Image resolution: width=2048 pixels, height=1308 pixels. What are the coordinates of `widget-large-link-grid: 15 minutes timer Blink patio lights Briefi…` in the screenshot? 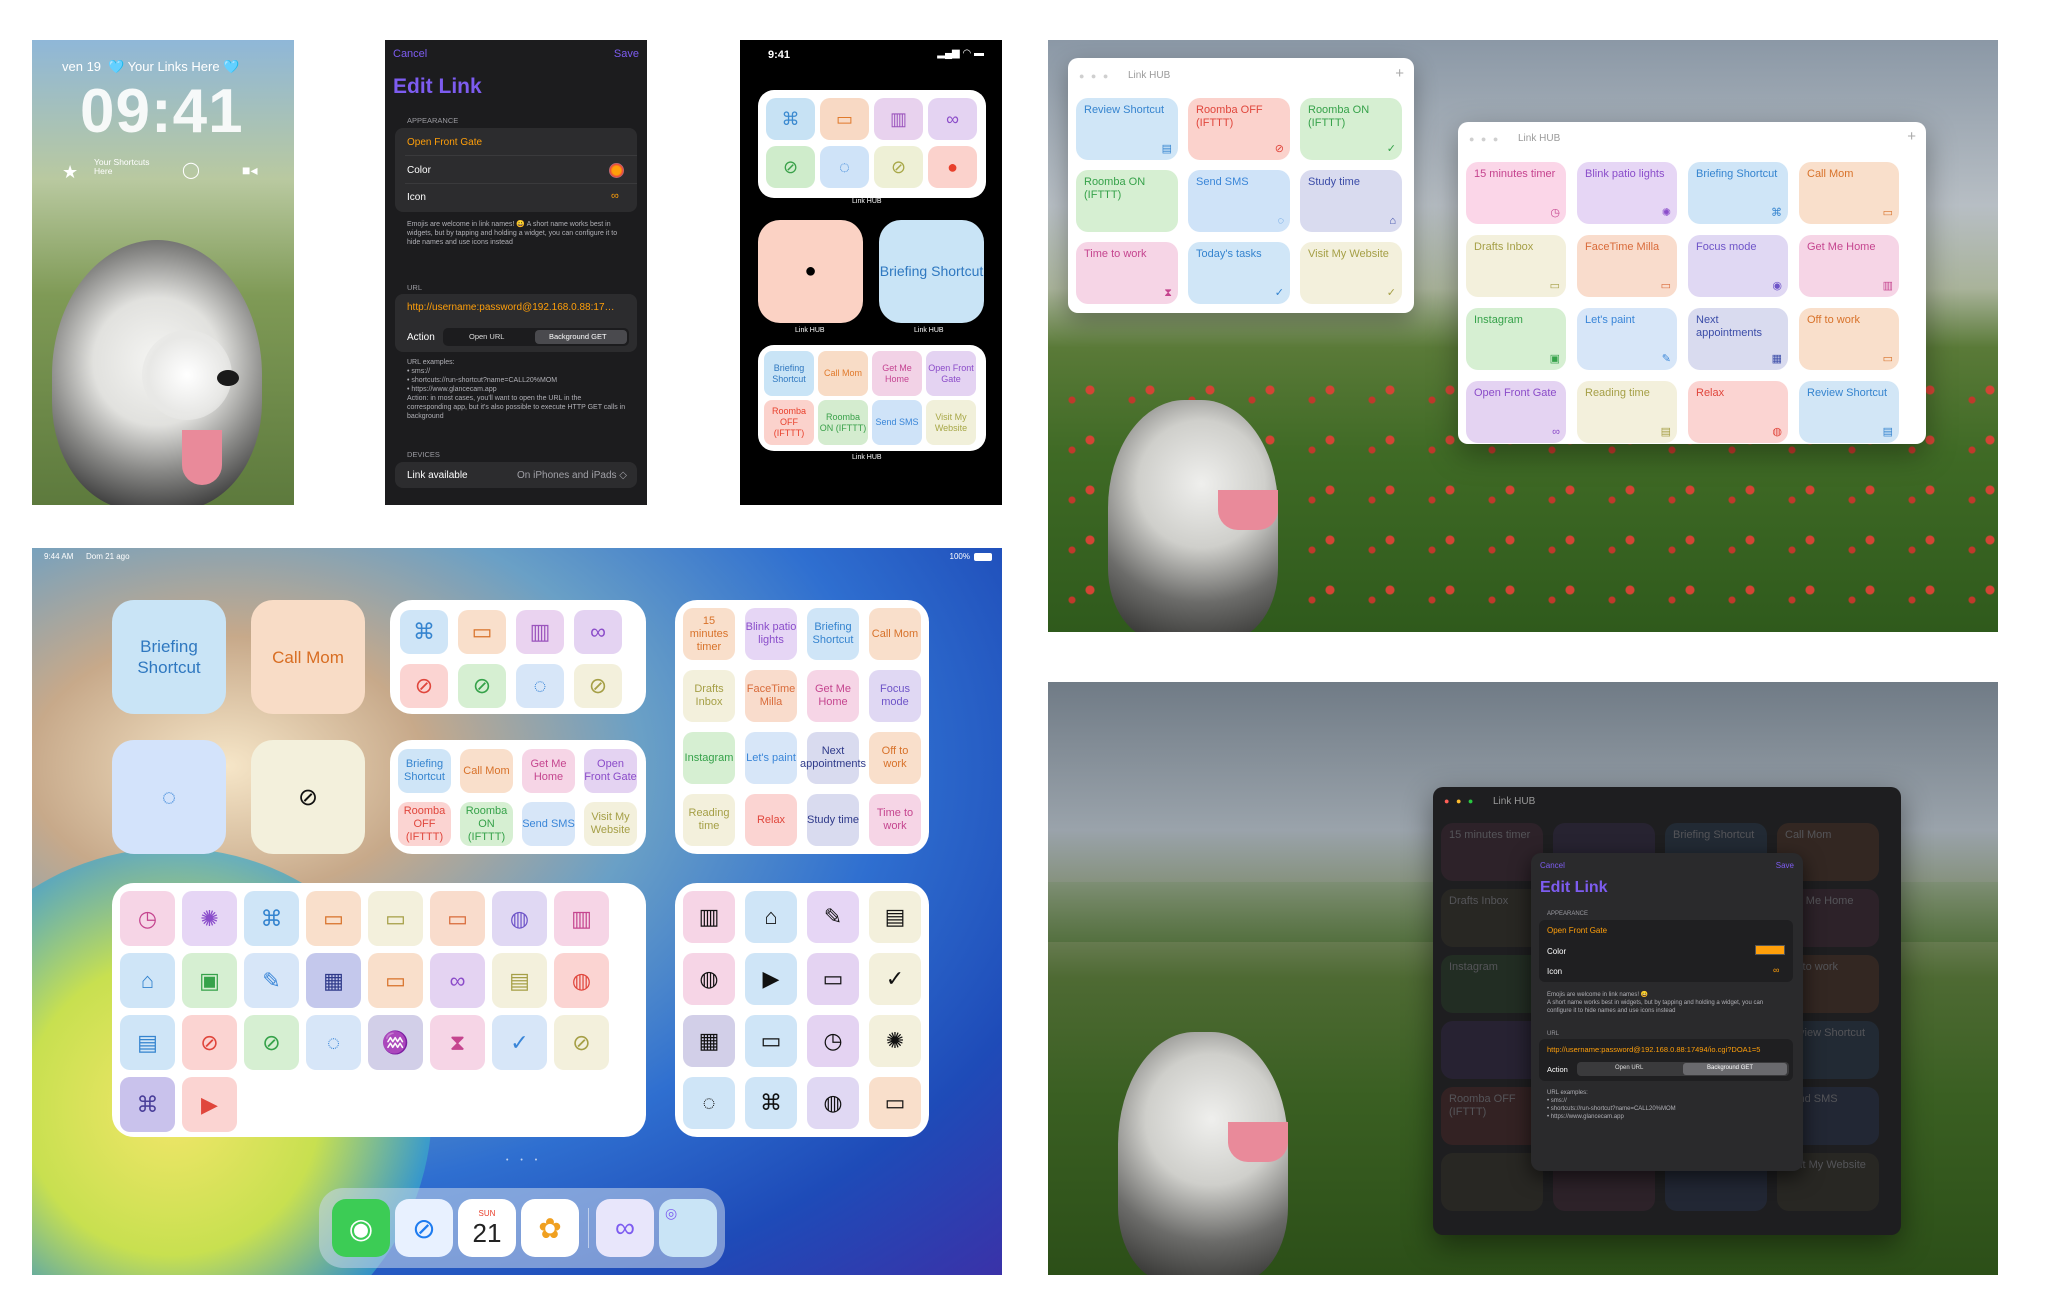 It's located at (802, 727).